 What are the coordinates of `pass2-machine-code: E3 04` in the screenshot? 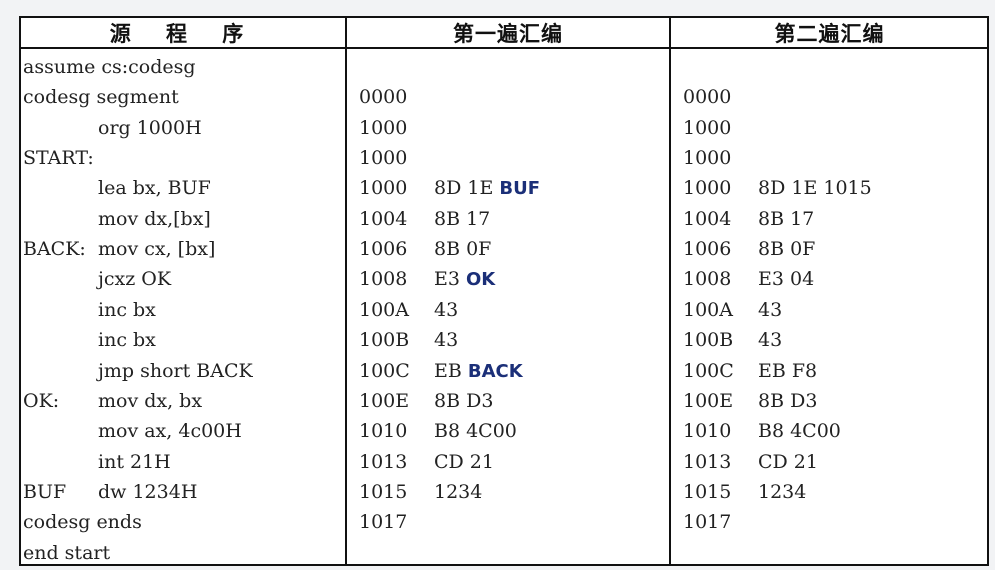 It's located at (786, 279).